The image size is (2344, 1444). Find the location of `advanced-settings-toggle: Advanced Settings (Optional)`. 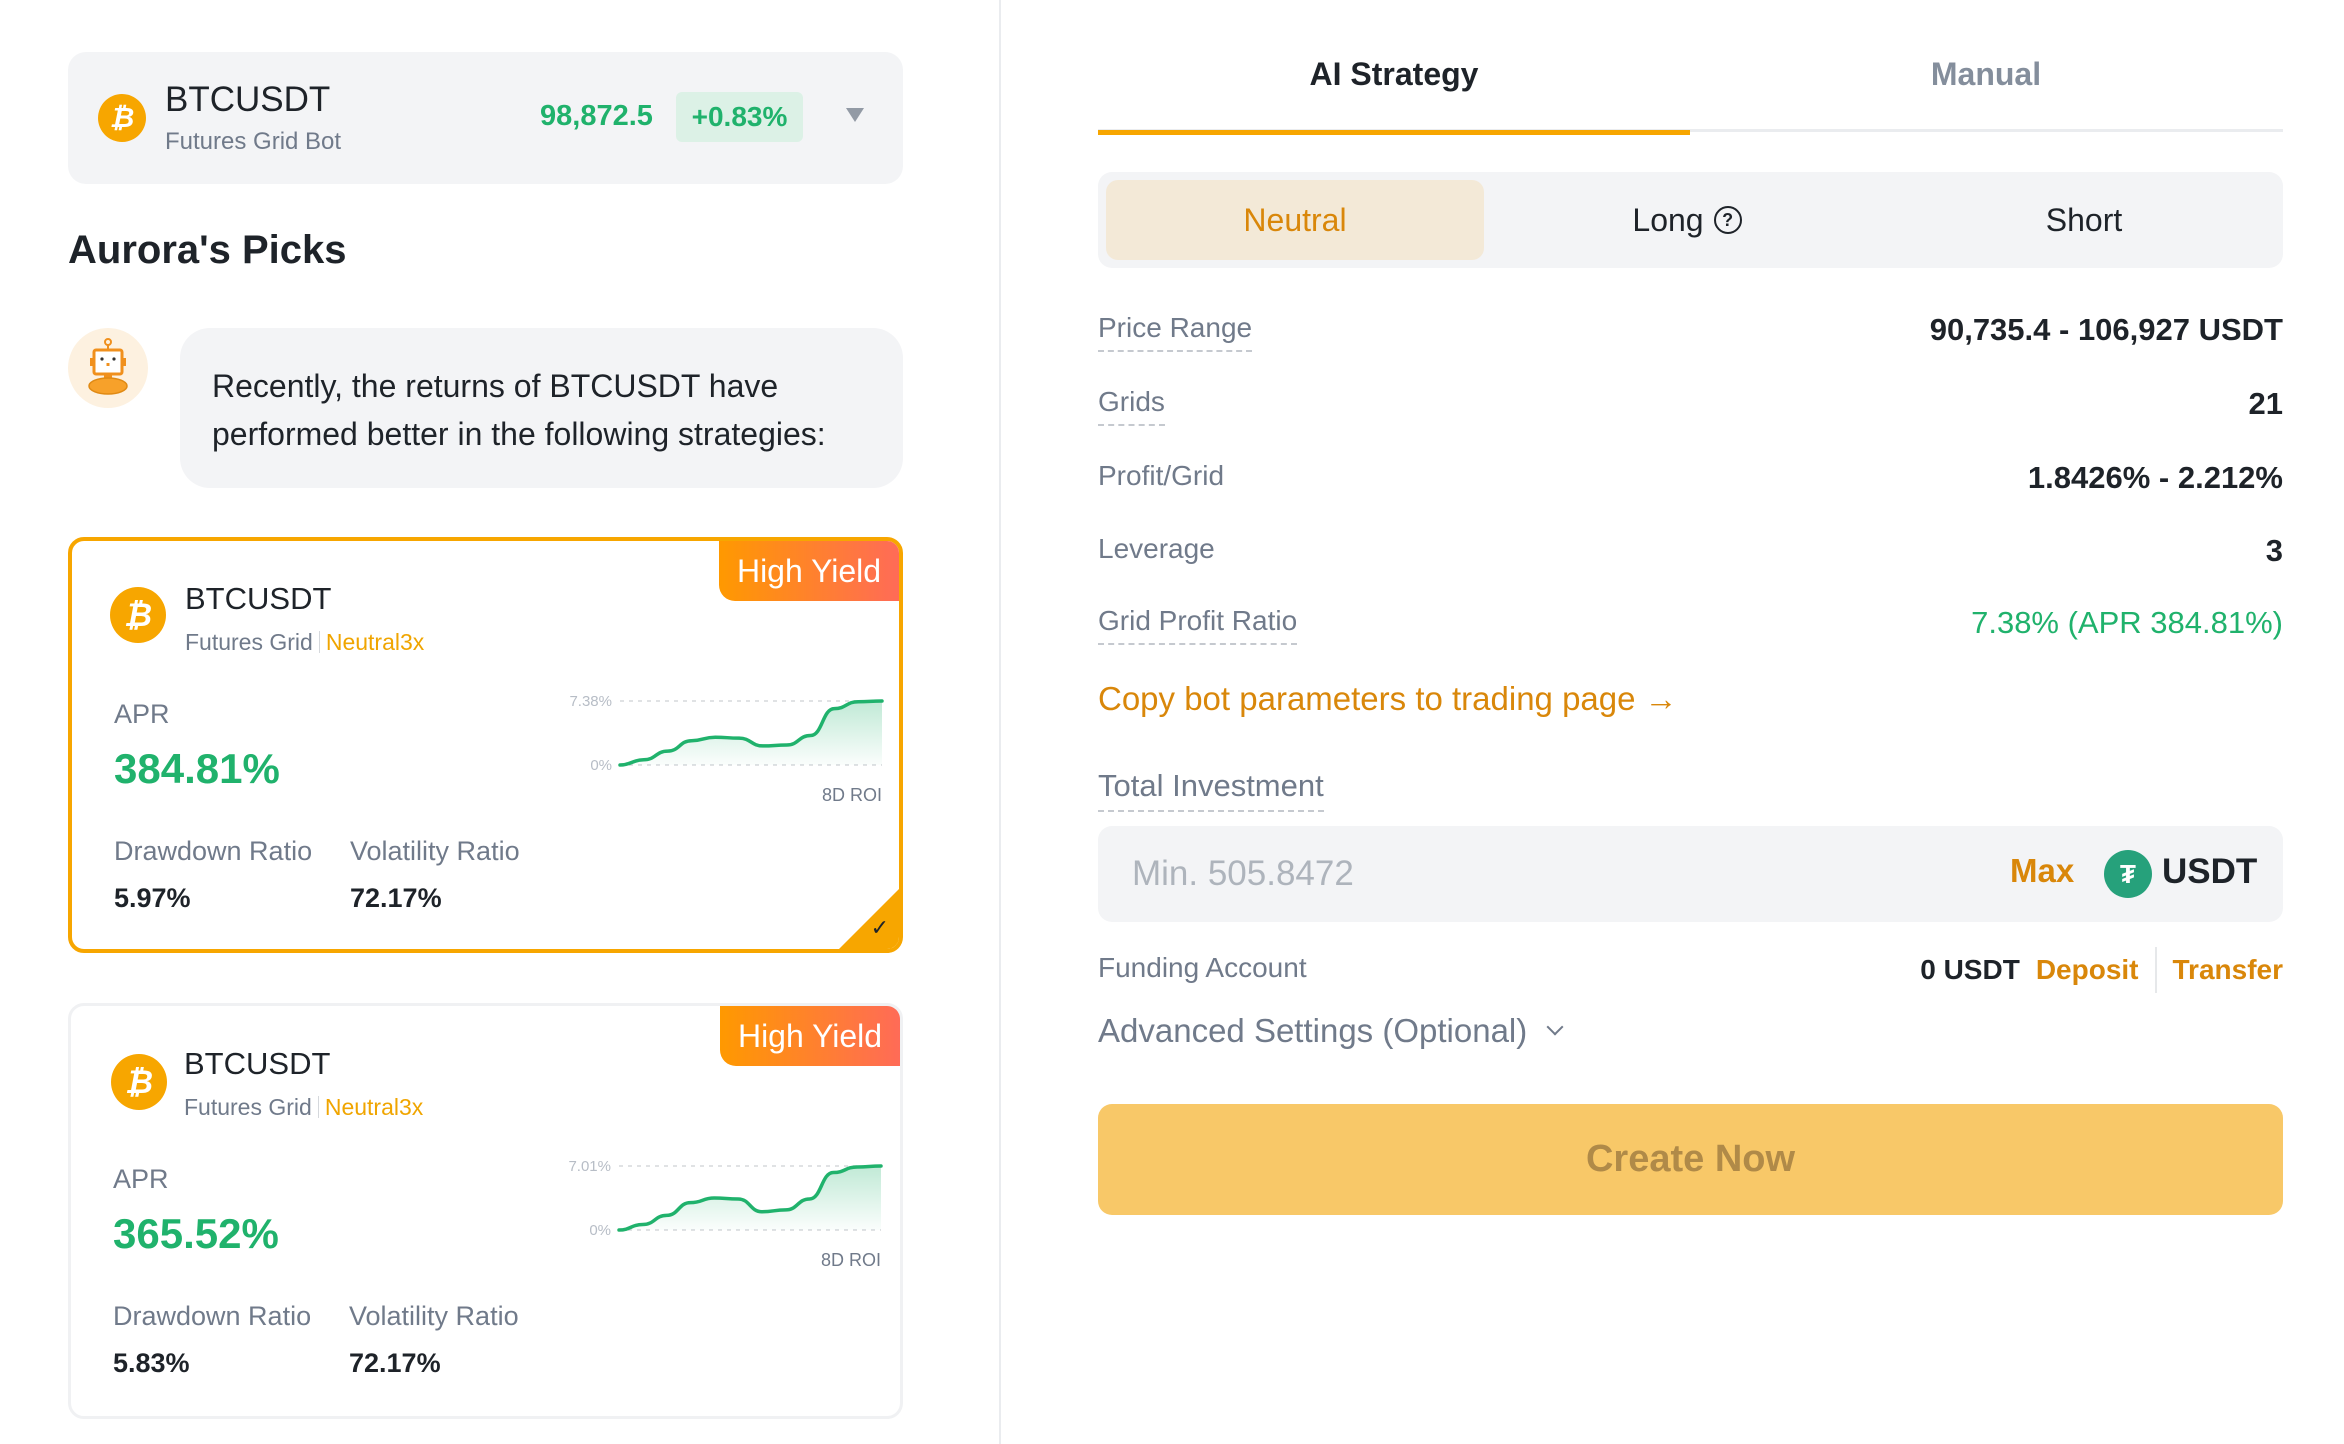

advanced-settings-toggle: Advanced Settings (Optional) is located at coordinates (1331, 1031).